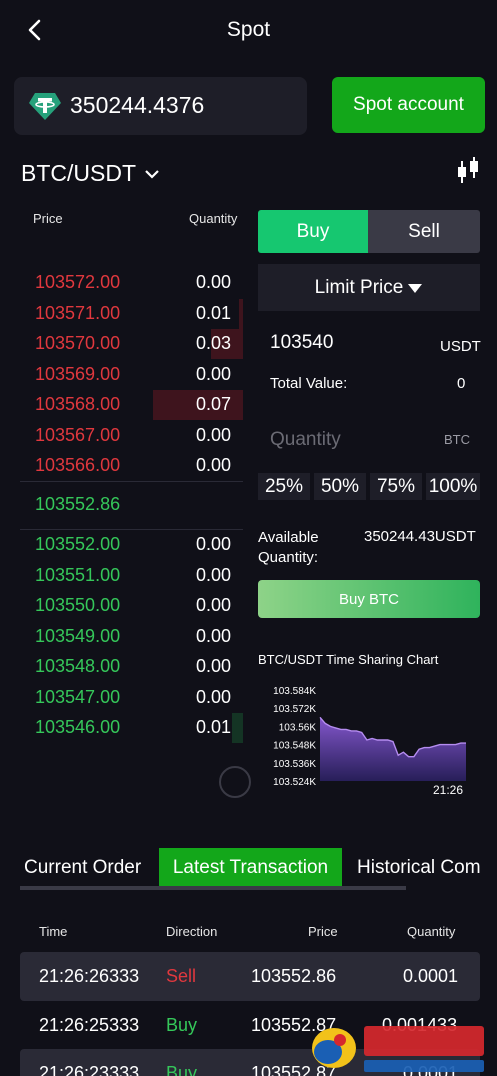 The width and height of the screenshot is (497, 1076). Describe the element at coordinates (121, 375) in the screenshot. I see `orderbook-row: 103569.00 0.00` at that location.